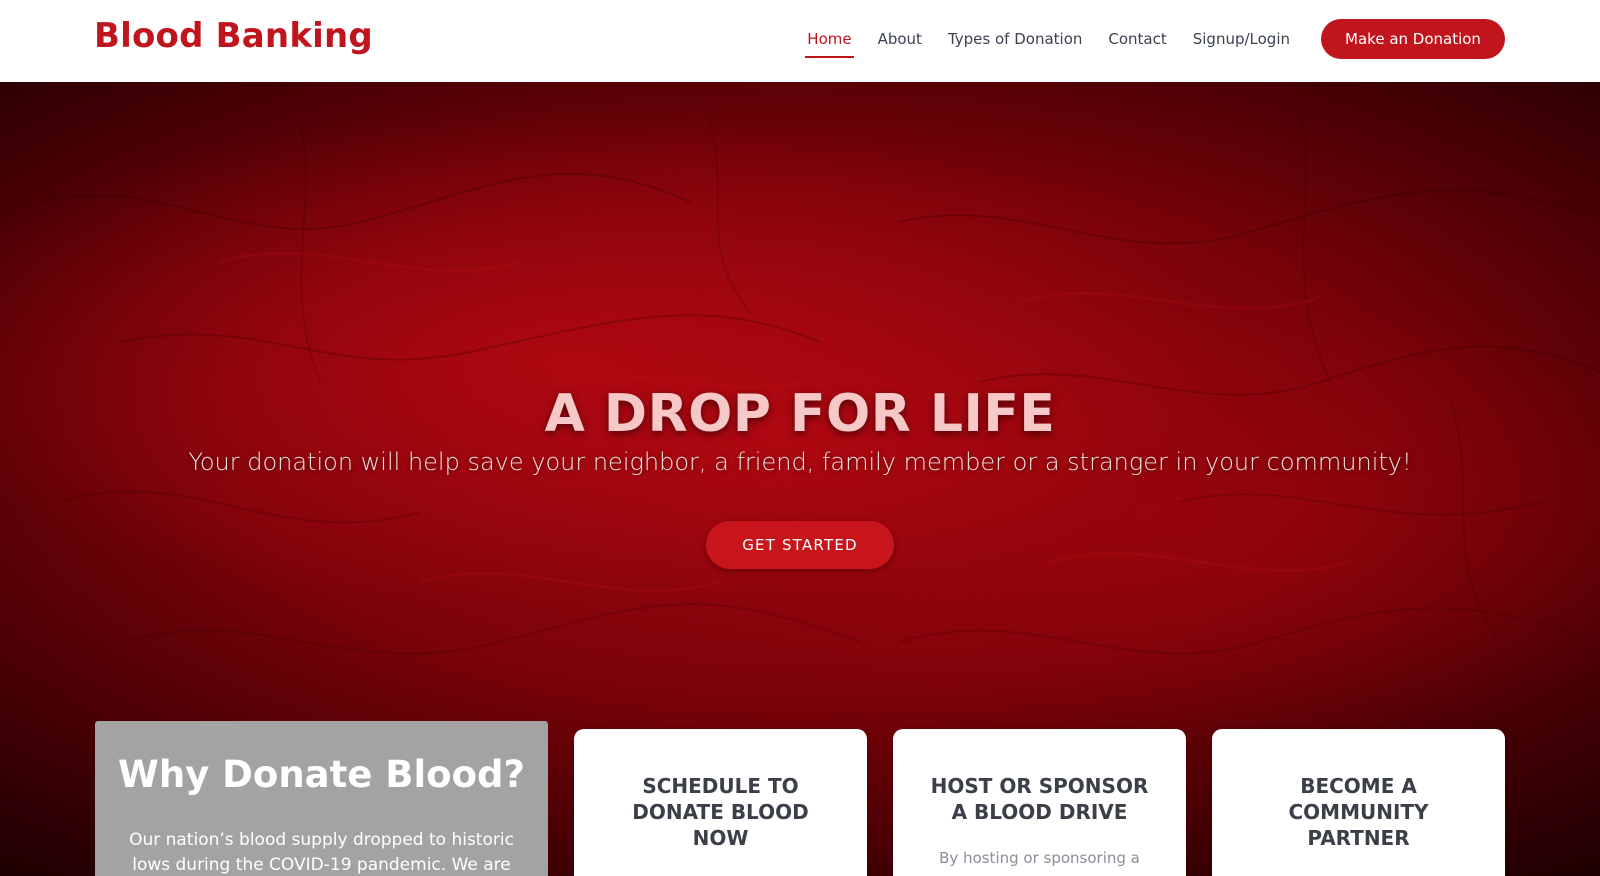 The image size is (1600, 876). Describe the element at coordinates (1241, 39) in the screenshot. I see `nav-signup-login: Signup/Login` at that location.